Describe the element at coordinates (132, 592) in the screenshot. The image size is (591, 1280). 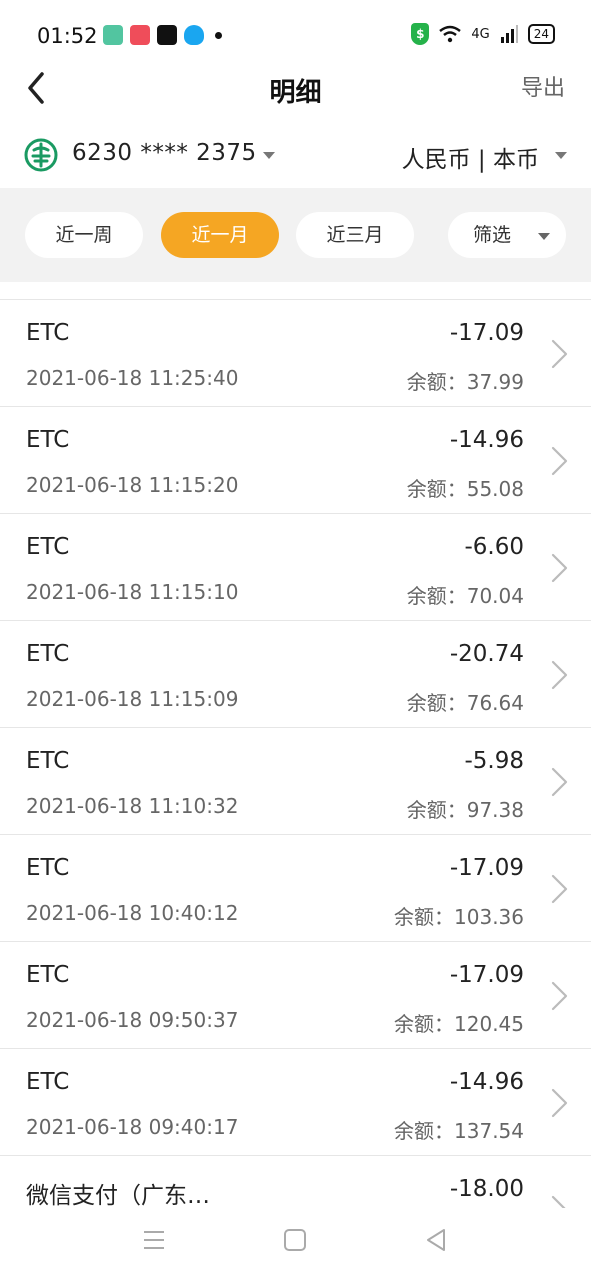
I see `transaction-date: 2021-06-18 11:15:10` at that location.